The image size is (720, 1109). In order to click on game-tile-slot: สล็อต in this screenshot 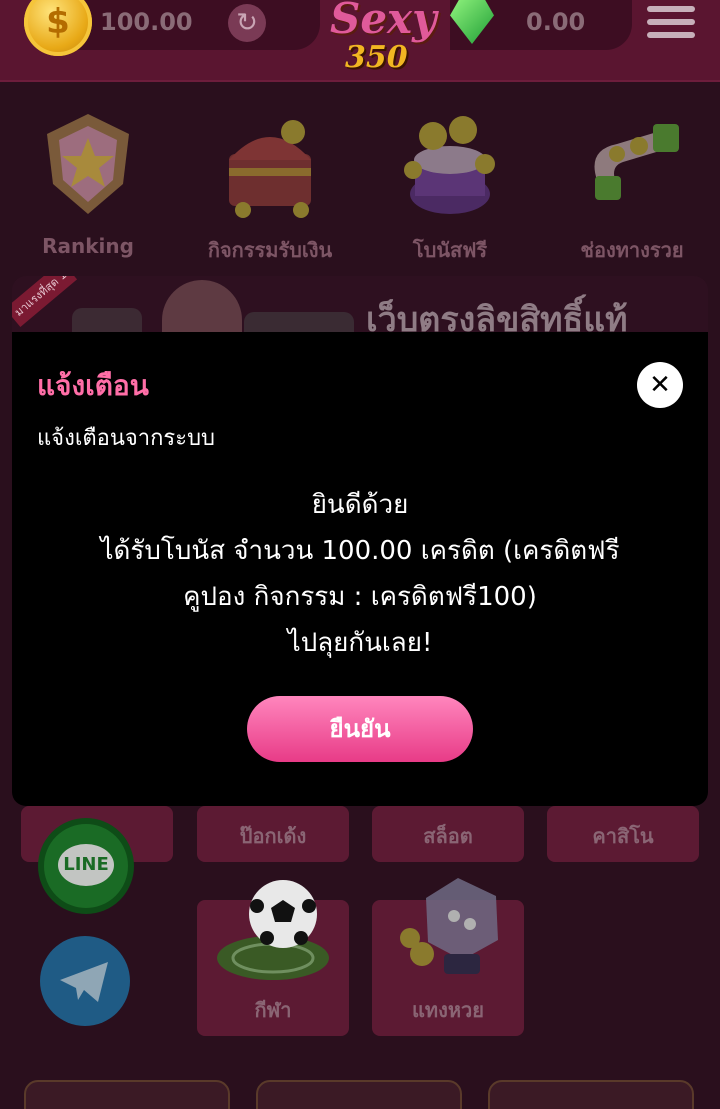, I will do `click(448, 834)`.